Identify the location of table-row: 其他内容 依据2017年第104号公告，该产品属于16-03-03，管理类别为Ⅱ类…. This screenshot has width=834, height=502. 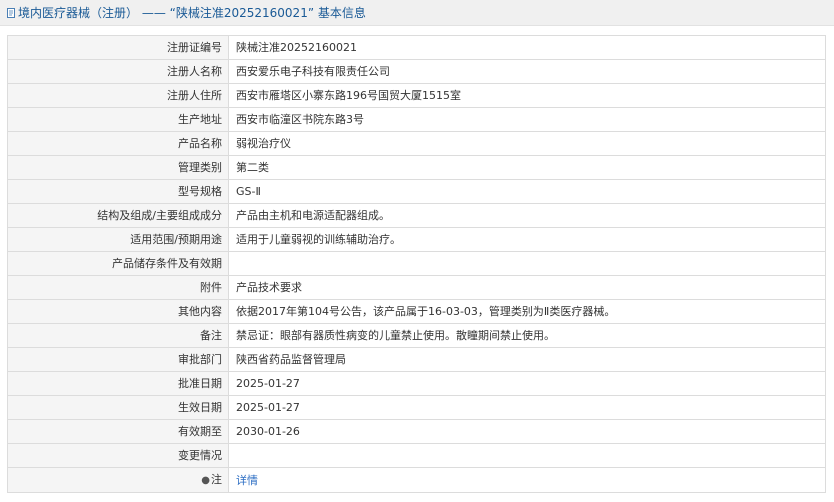
(416, 311).